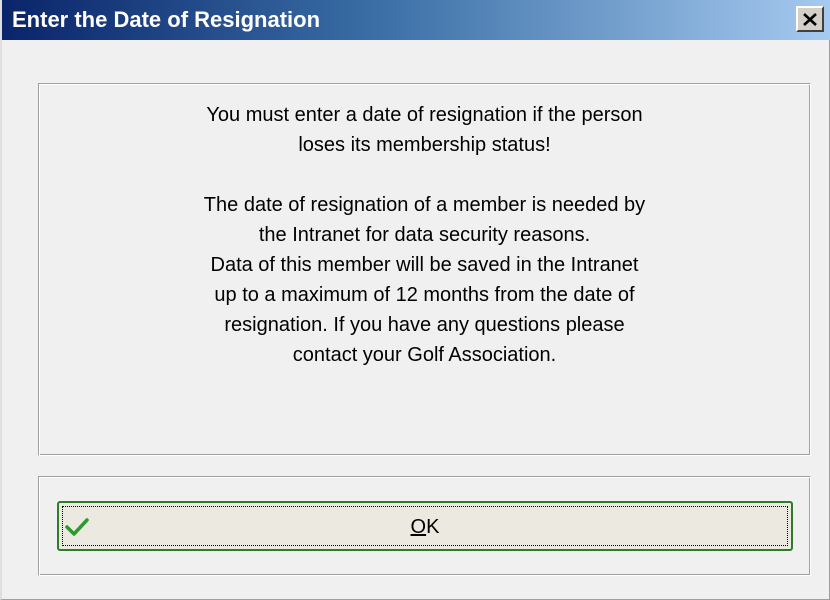 The width and height of the screenshot is (830, 600). Describe the element at coordinates (418, 527) in the screenshot. I see `ok-accelerator: O` at that location.